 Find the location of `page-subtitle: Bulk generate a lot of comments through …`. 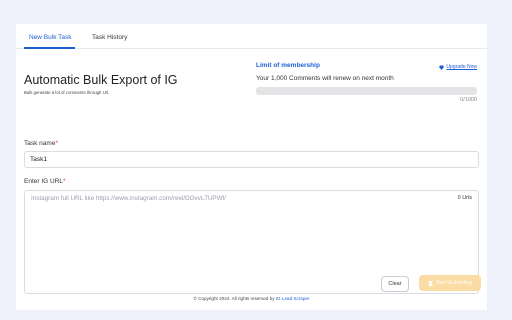

page-subtitle: Bulk generate a lot of comments through … is located at coordinates (67, 92).